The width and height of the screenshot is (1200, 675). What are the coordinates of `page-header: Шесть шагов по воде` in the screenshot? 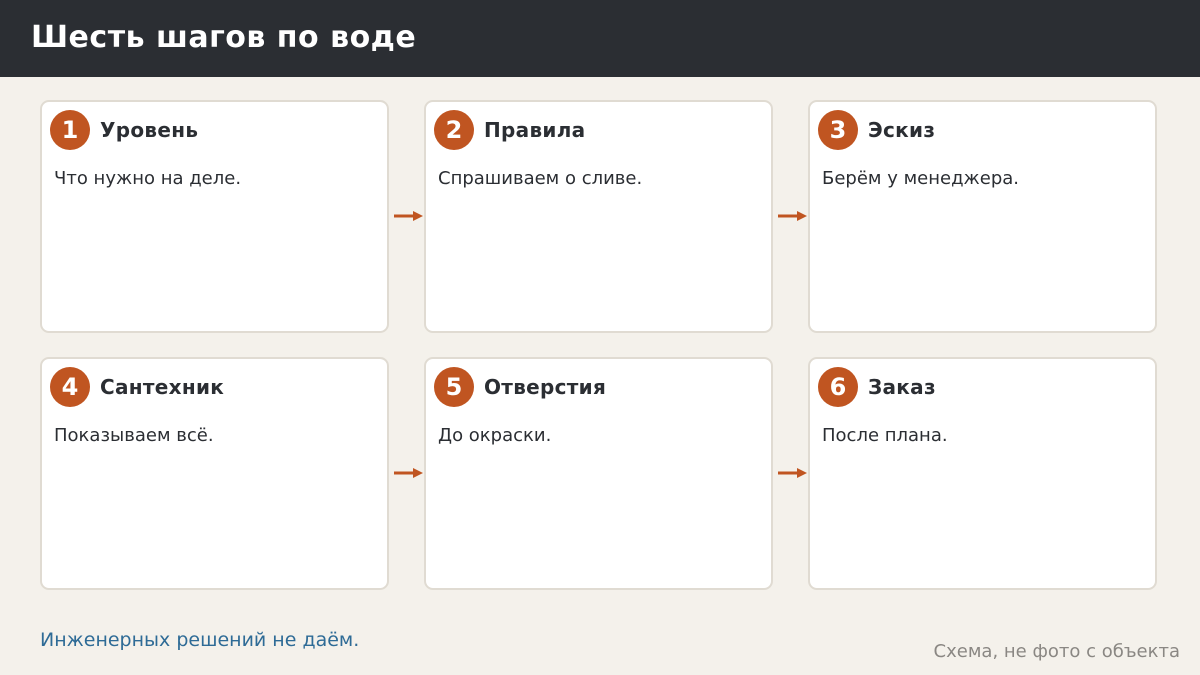 It's located at (600, 38).